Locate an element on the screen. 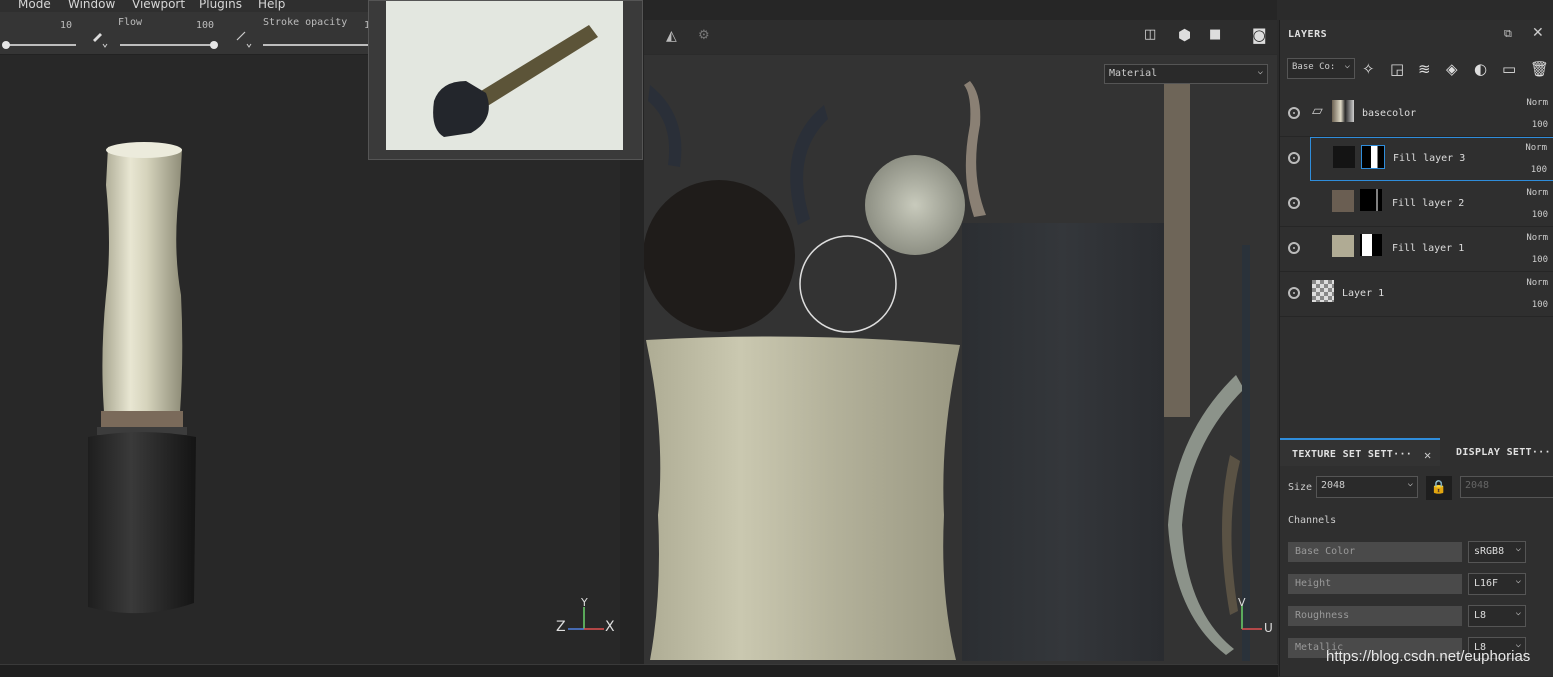 This screenshot has height=677, width=1553. add-effect-icon: ✧ is located at coordinates (1368, 69).